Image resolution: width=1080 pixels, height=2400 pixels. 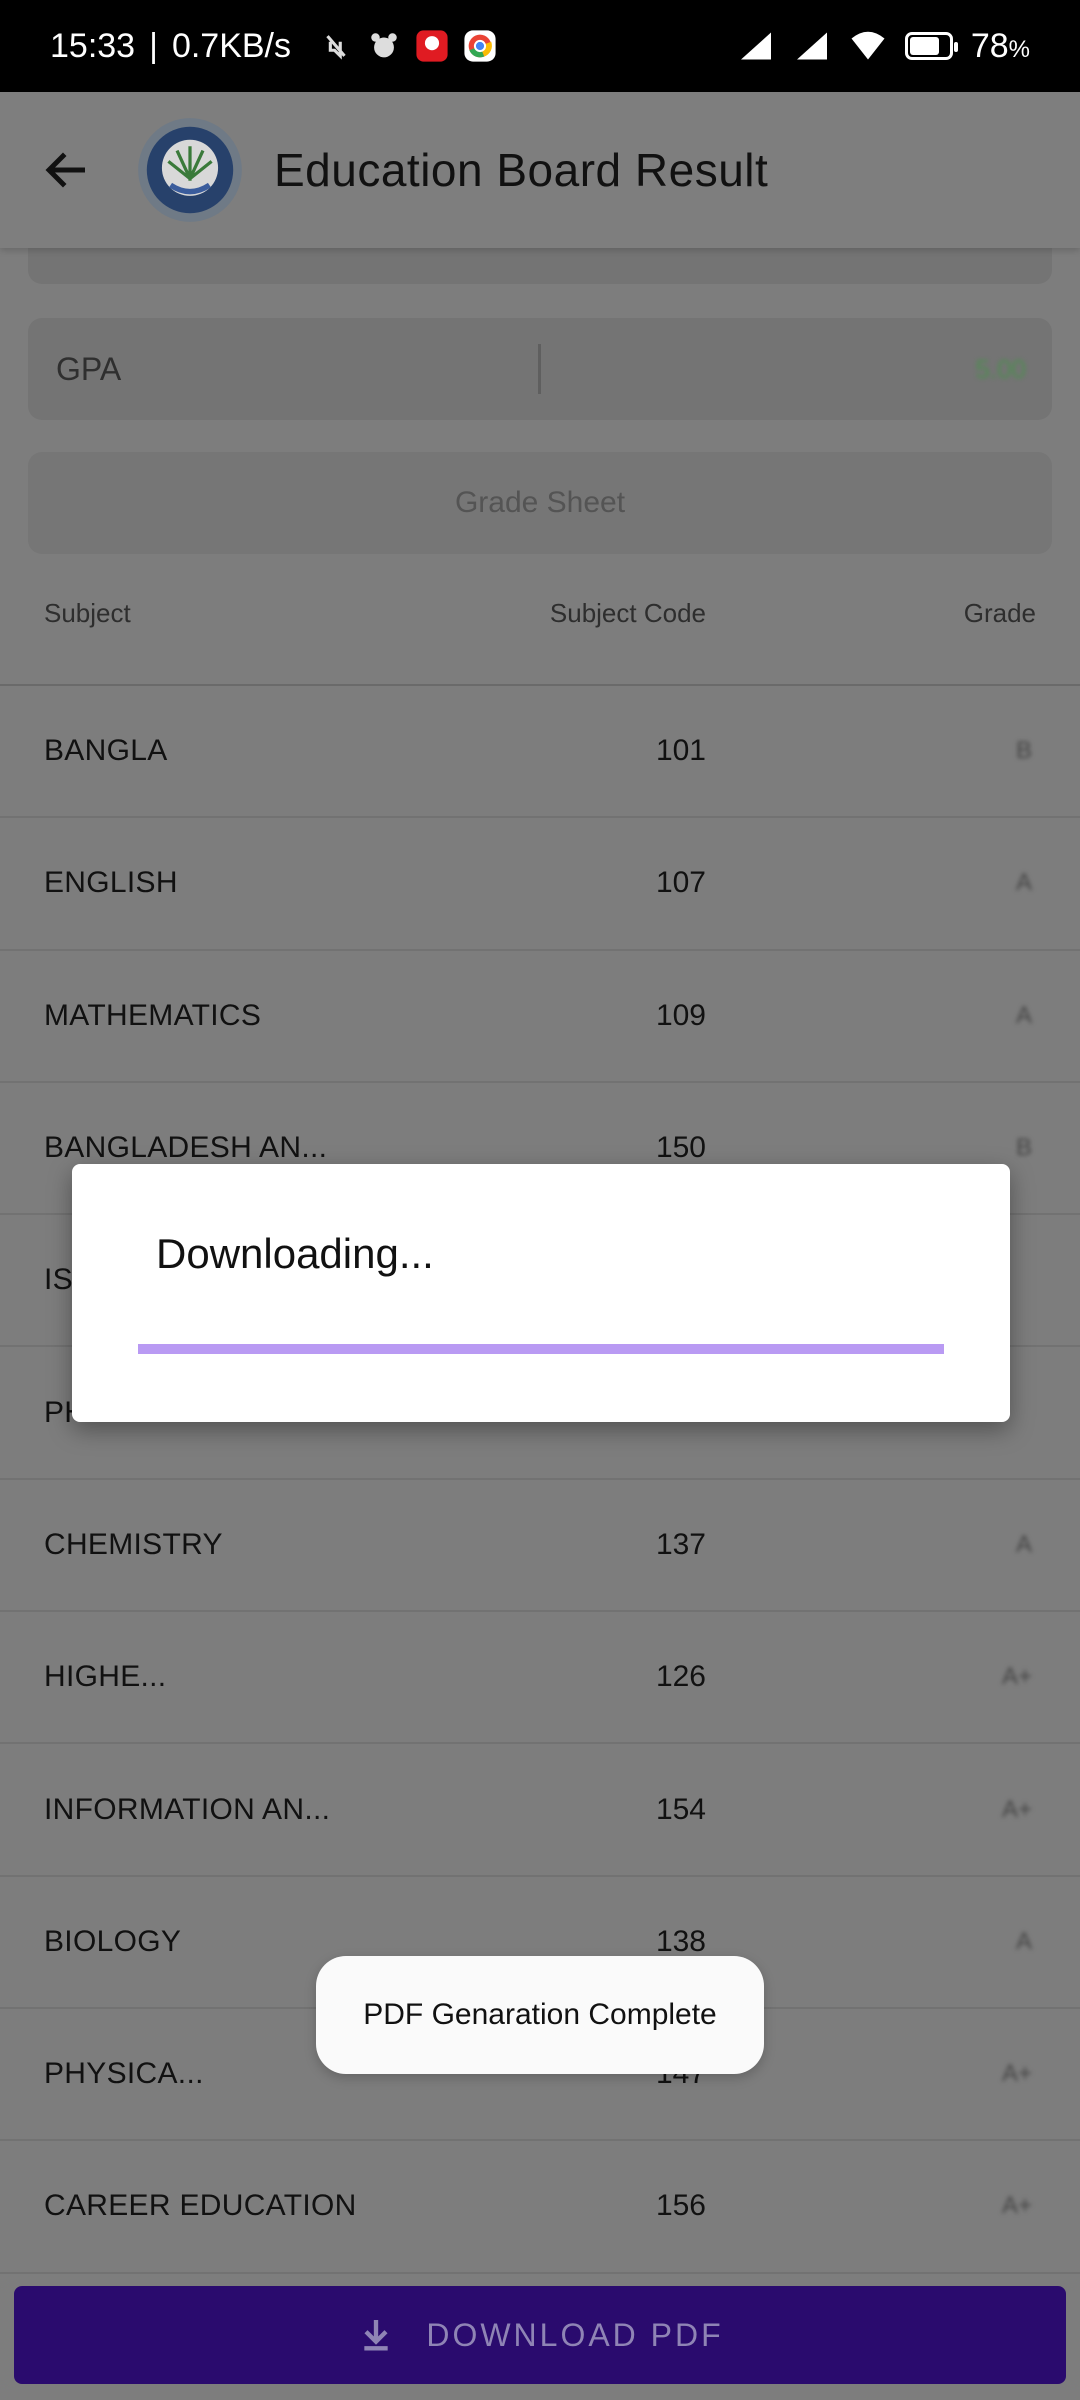 I want to click on gpa-field: GPA 5.00, so click(x=540, y=369).